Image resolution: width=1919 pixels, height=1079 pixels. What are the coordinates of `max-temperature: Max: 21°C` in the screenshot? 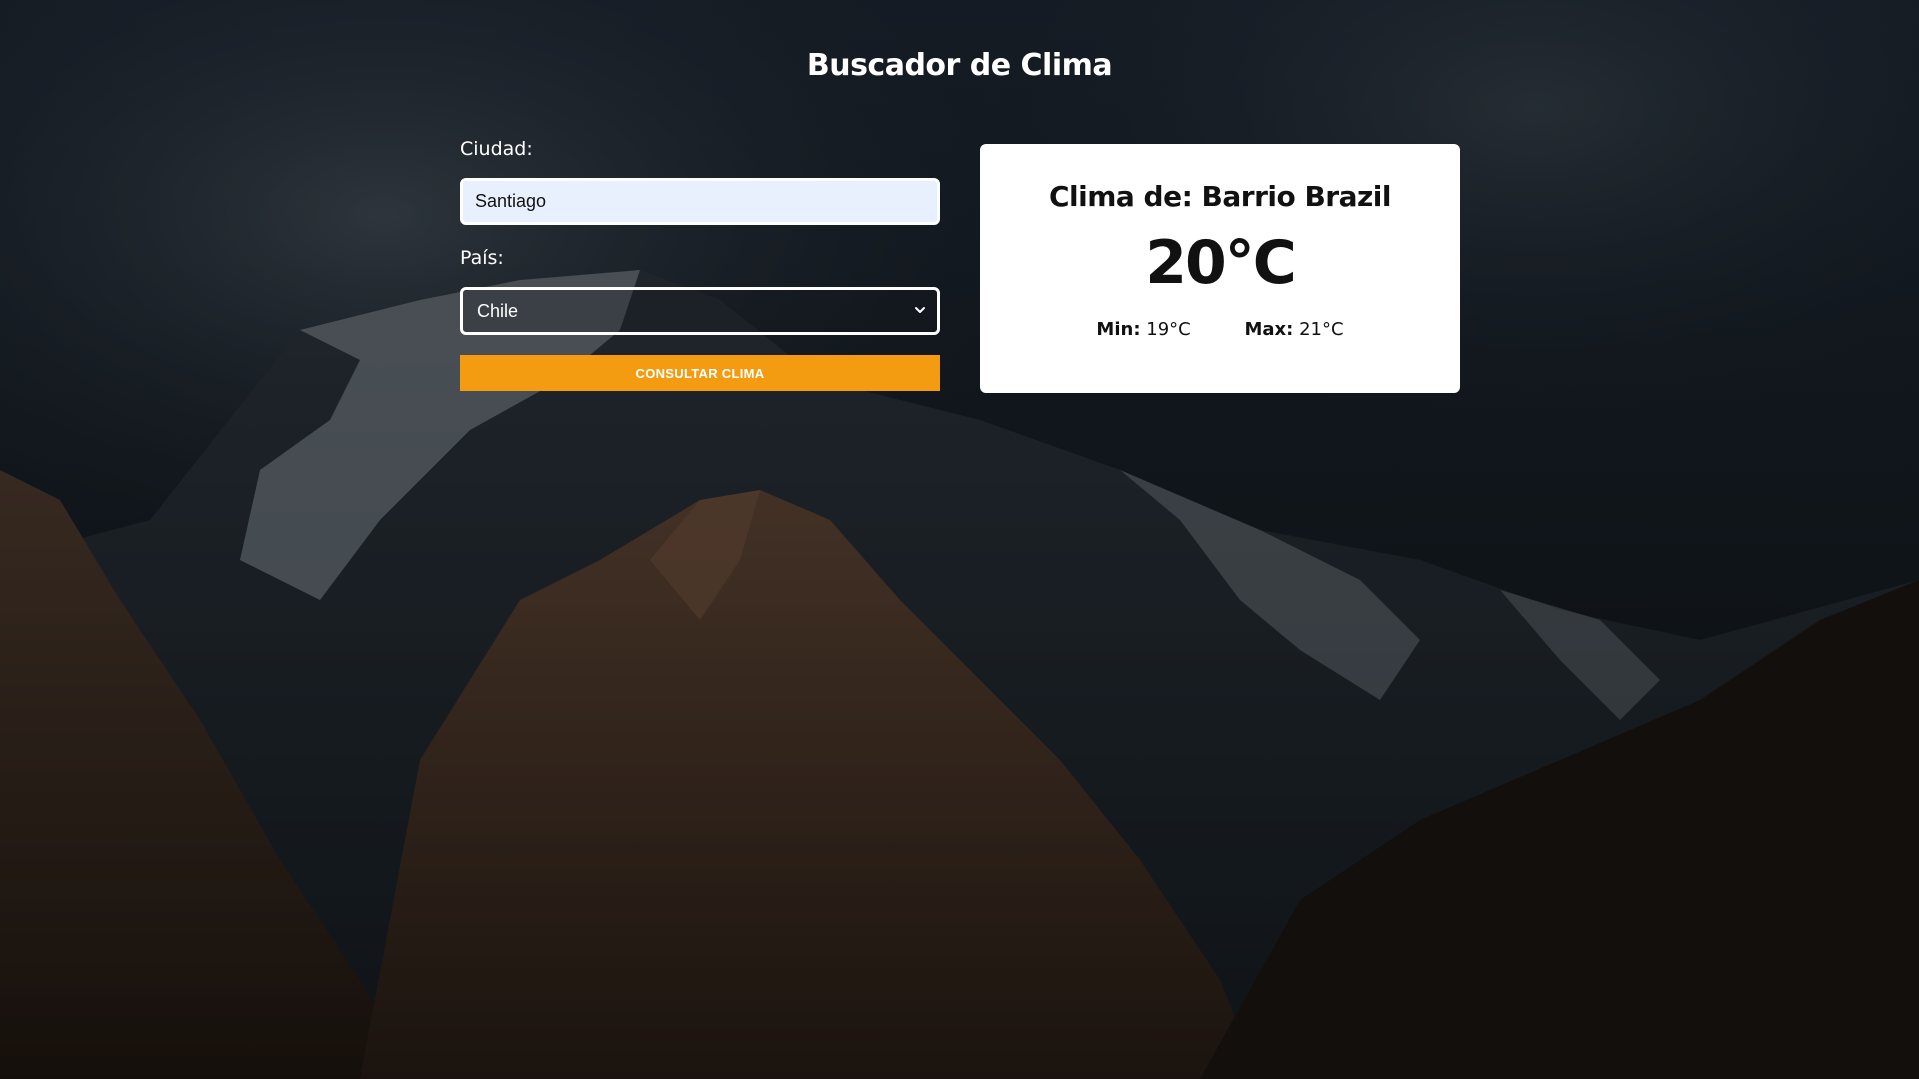 It's located at (1293, 329).